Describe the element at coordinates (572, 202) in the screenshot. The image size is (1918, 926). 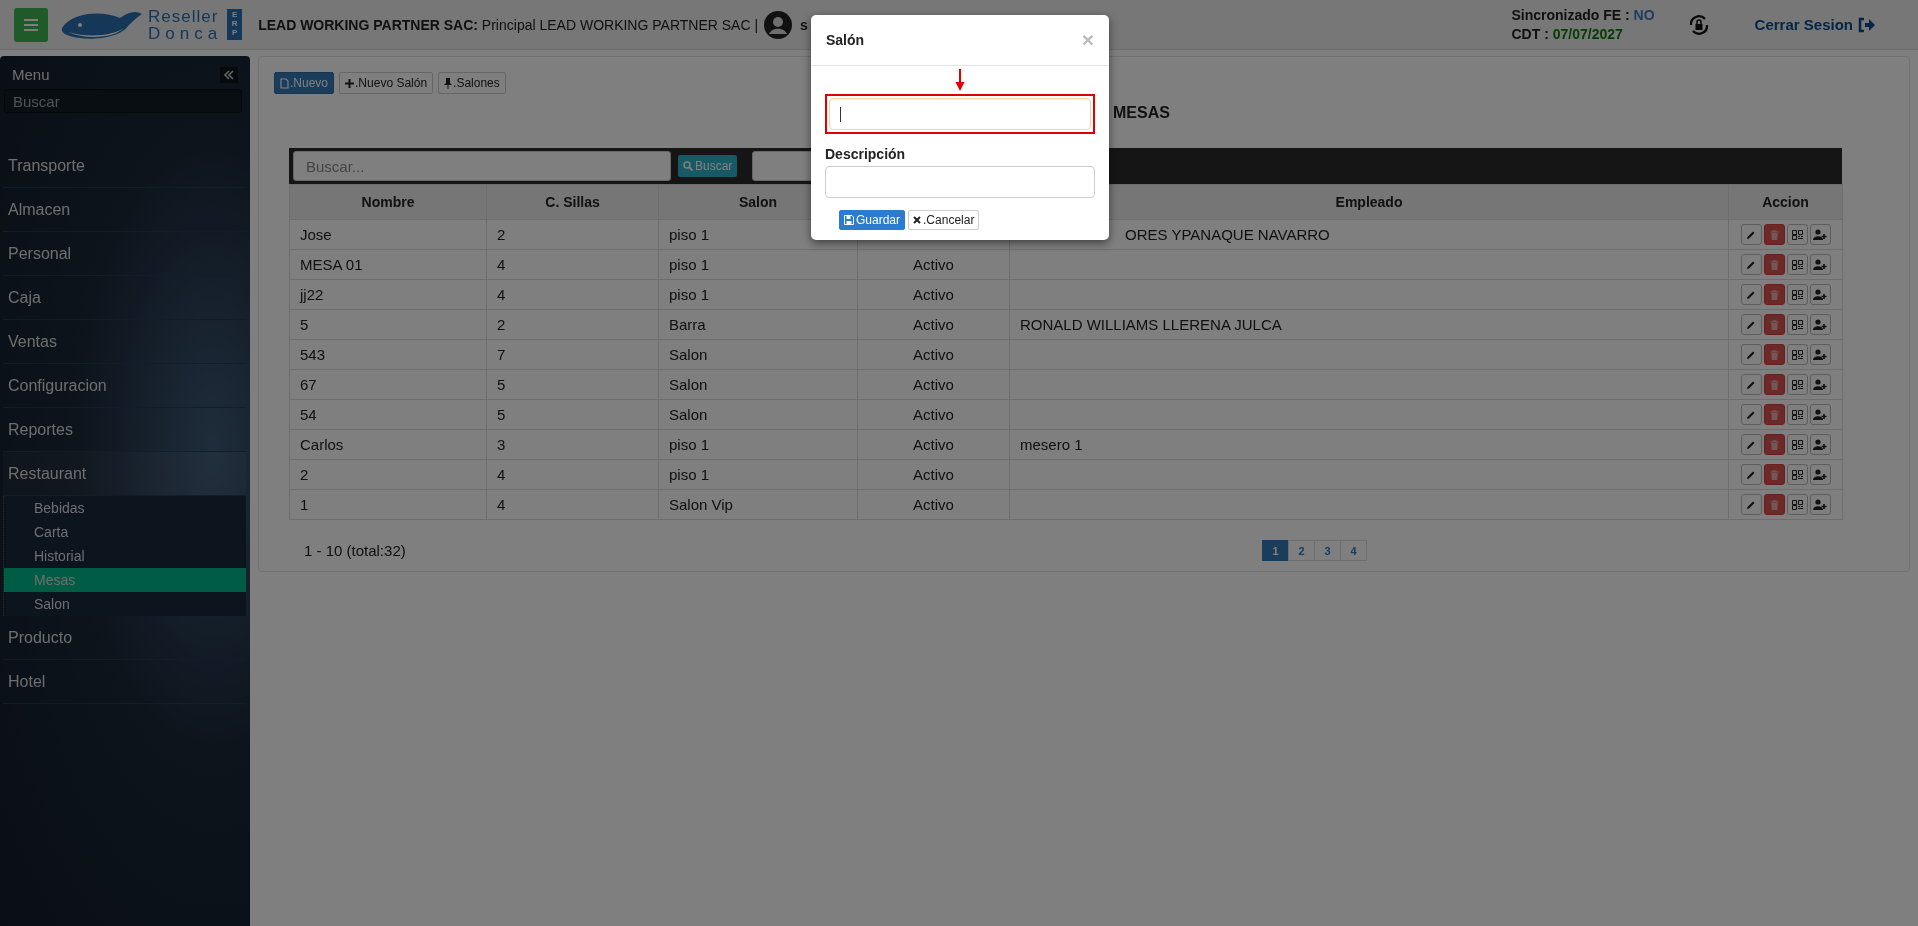
I see `column-header: C. Sillas` at that location.